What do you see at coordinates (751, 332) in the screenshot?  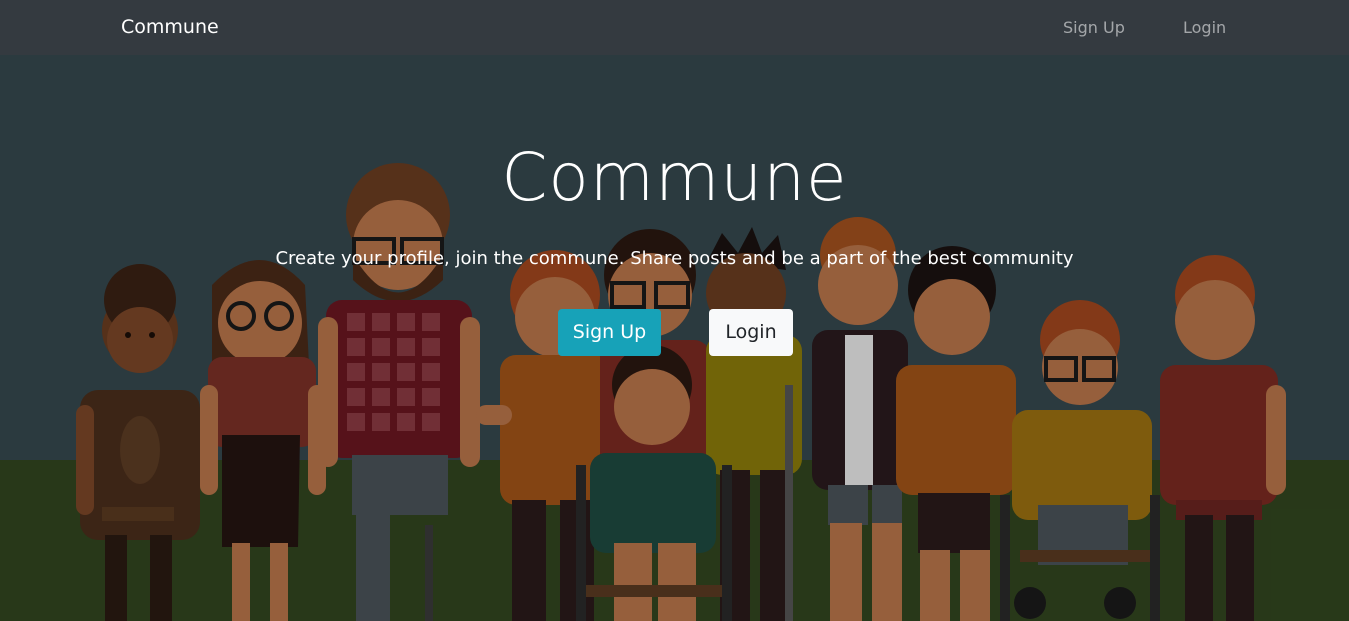 I see `login-button: Login` at bounding box center [751, 332].